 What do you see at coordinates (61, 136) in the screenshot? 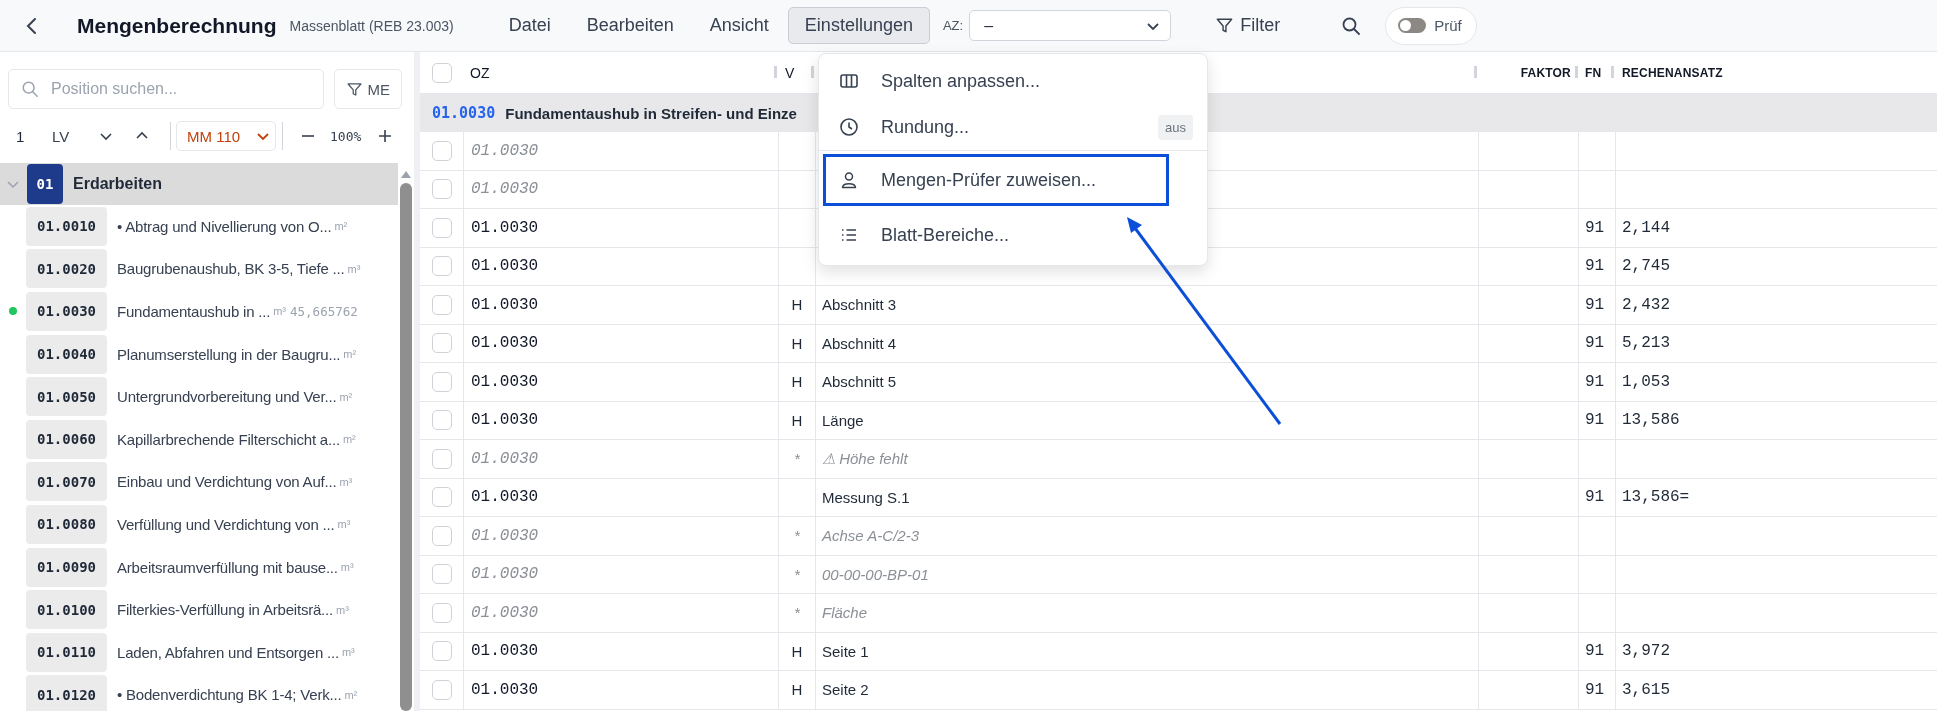
I see `scope-label: LV` at bounding box center [61, 136].